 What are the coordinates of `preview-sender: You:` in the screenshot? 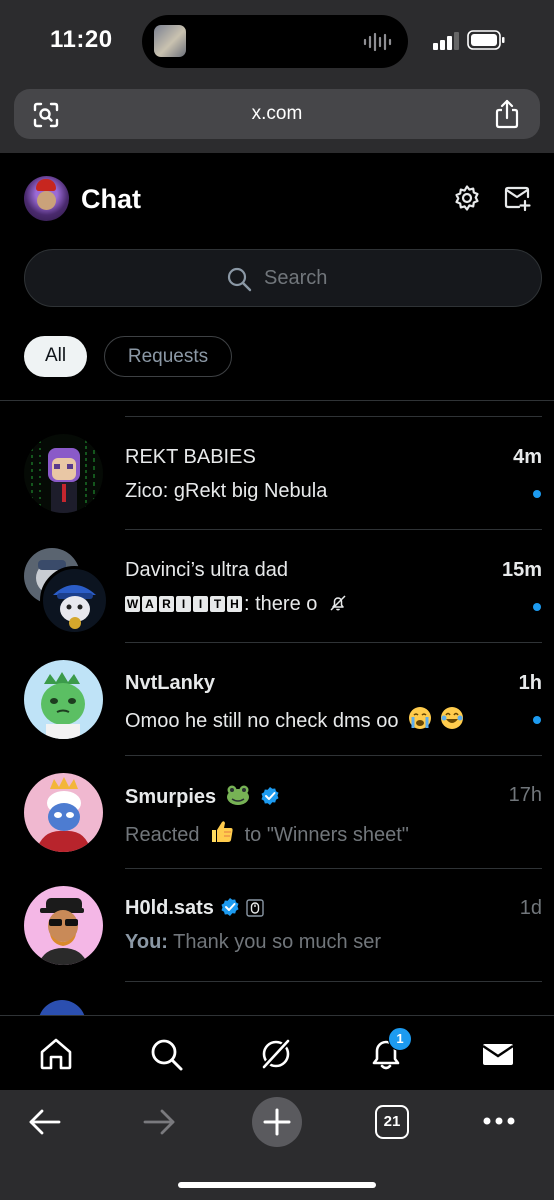 It's located at (146, 942).